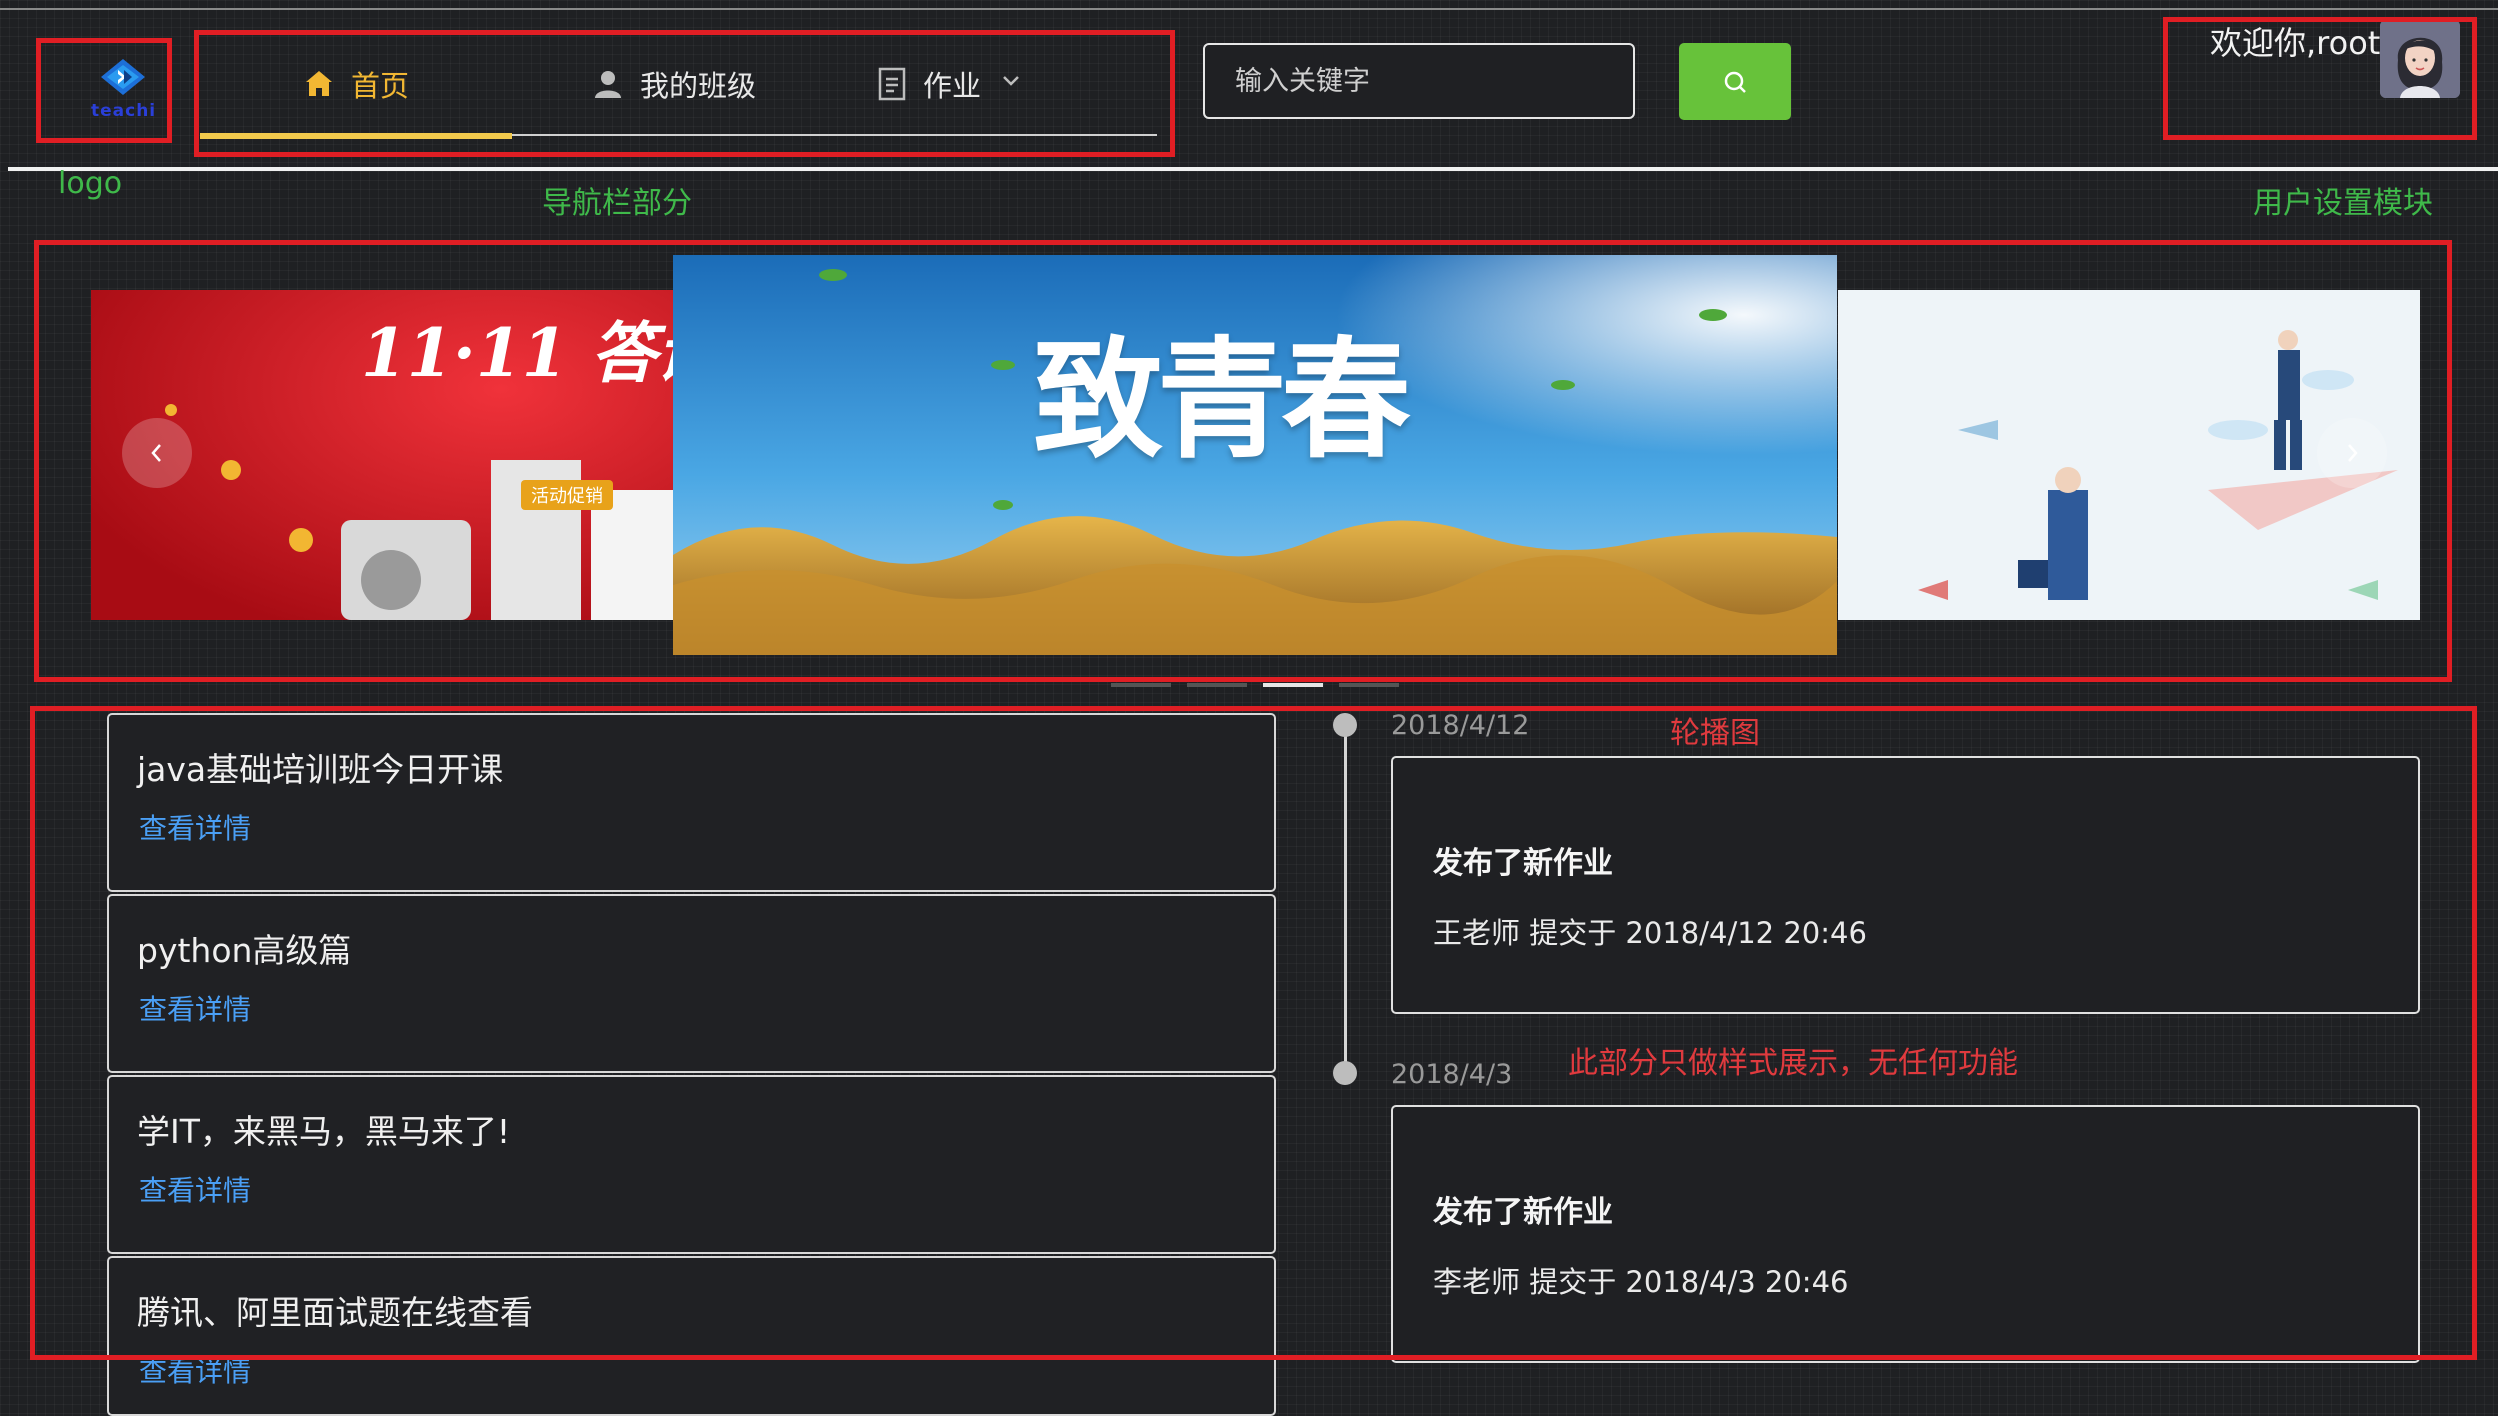  I want to click on search-icon, so click(1735, 82).